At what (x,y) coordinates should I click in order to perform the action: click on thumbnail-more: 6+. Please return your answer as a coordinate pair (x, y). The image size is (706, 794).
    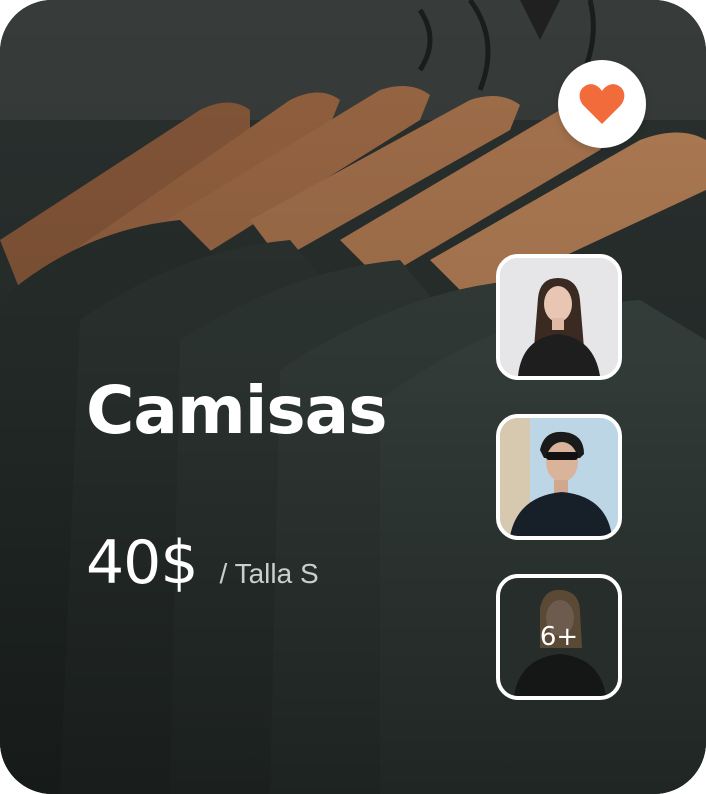
    Looking at the image, I should click on (559, 637).